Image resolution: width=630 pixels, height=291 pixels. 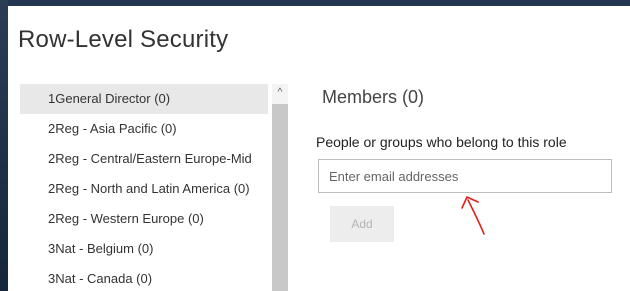 I want to click on role-item: 2Reg - Central/Eastern Europe-Mid, so click(x=144, y=159).